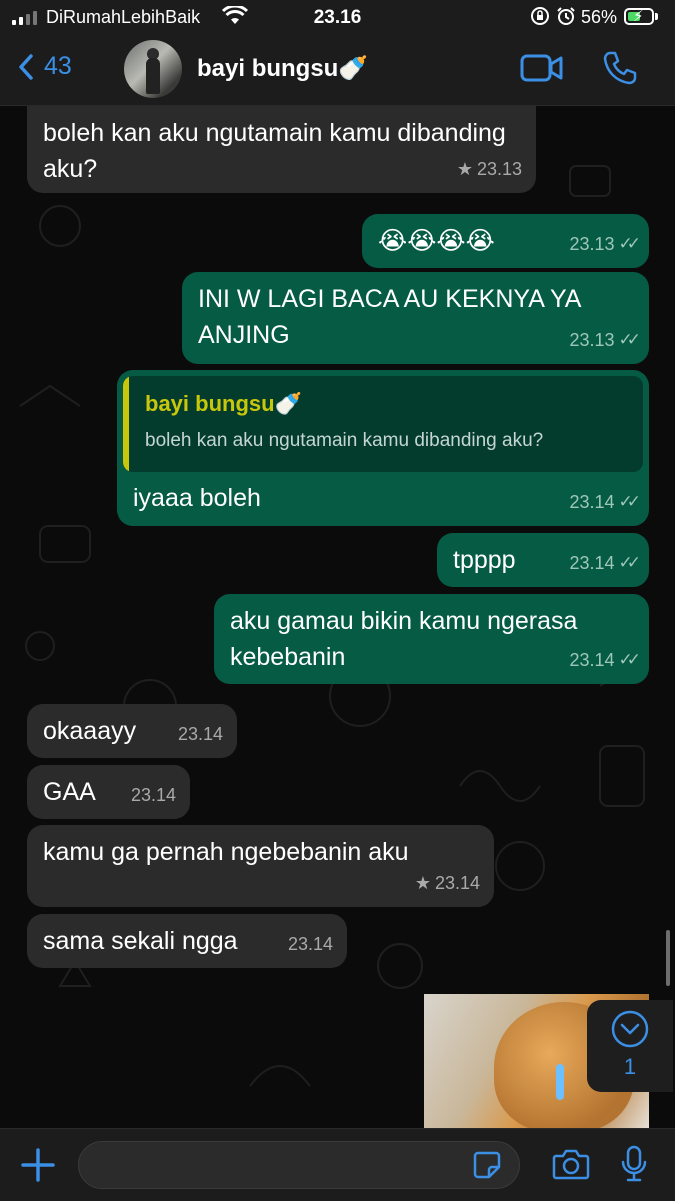 This screenshot has height=1201, width=675. I want to click on alarm-icon, so click(566, 16).